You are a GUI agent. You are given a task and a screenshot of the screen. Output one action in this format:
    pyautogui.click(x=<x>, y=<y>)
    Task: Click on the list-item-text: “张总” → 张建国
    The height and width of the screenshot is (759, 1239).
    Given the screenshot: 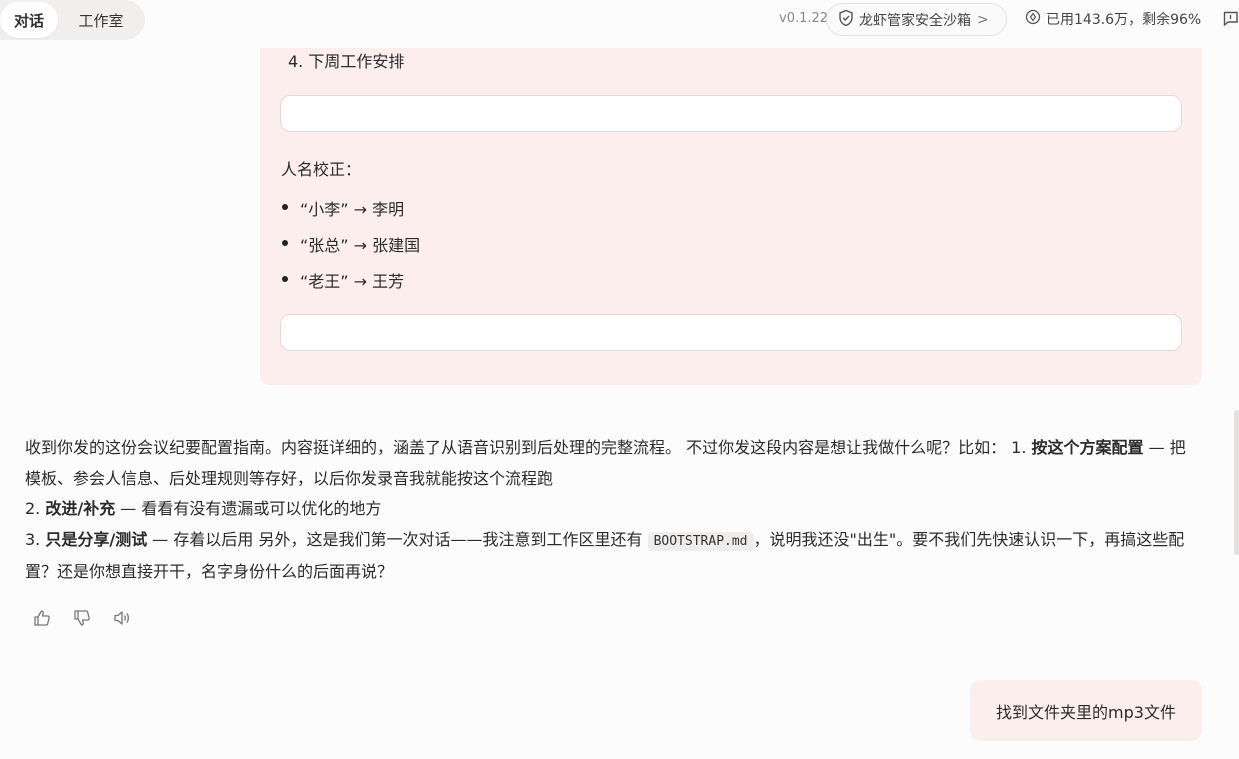 What is the action you would take?
    pyautogui.click(x=360, y=245)
    